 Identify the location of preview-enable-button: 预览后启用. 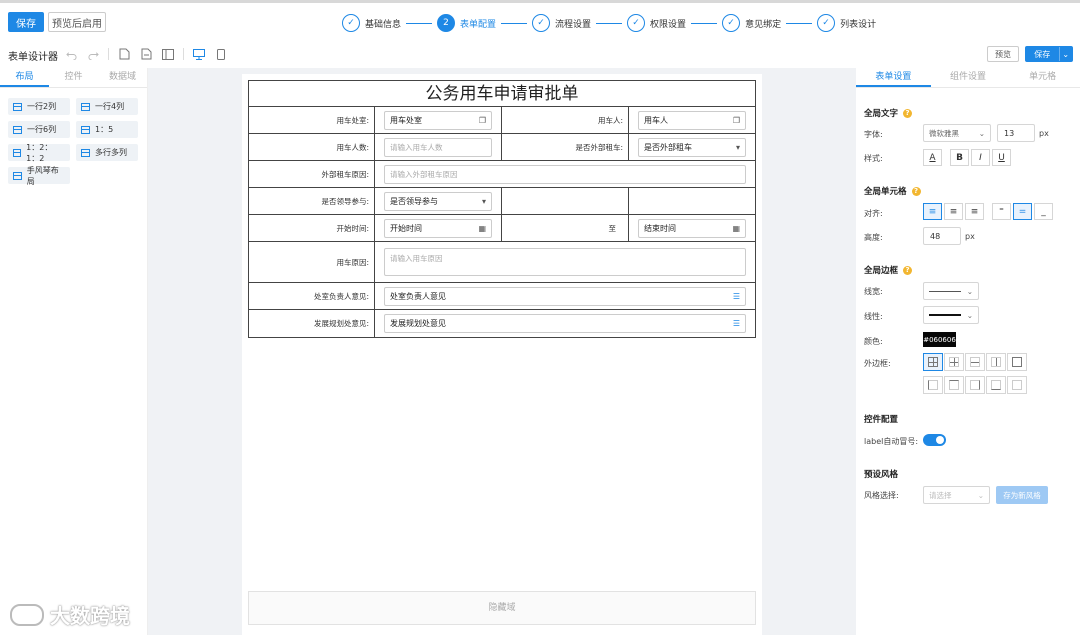
(77, 22).